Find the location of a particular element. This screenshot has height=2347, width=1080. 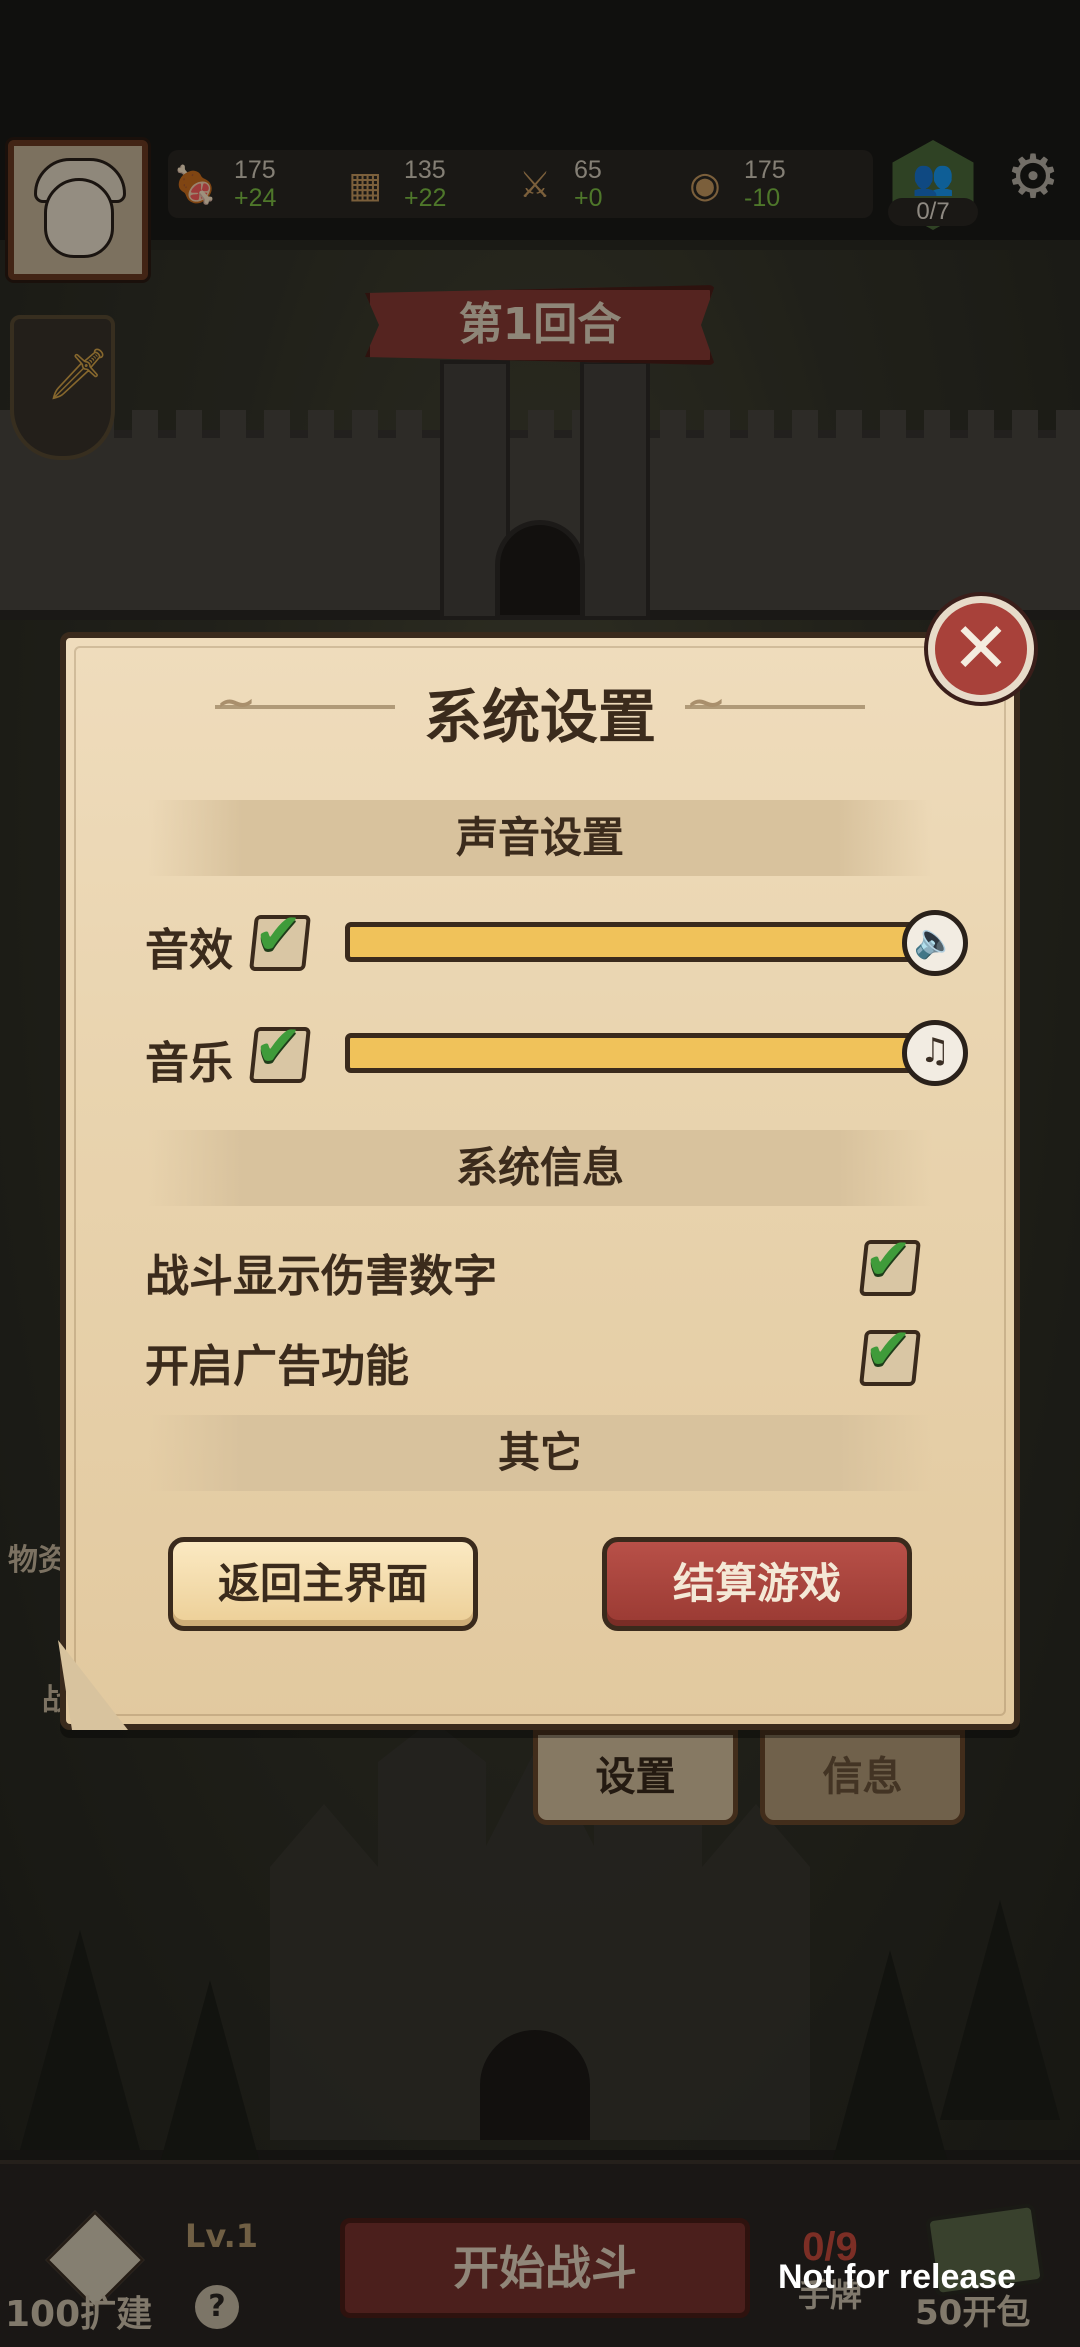

music-label: 音乐 is located at coordinates (189, 1063).